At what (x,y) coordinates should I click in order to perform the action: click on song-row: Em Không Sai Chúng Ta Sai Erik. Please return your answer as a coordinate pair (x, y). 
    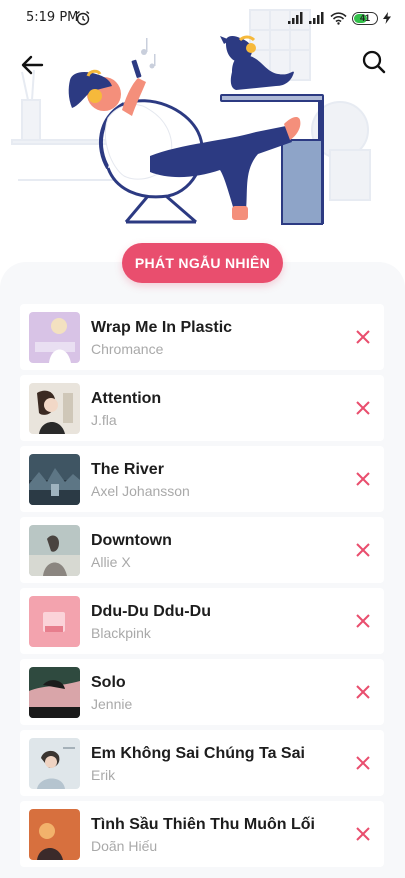
    Looking at the image, I should click on (202, 763).